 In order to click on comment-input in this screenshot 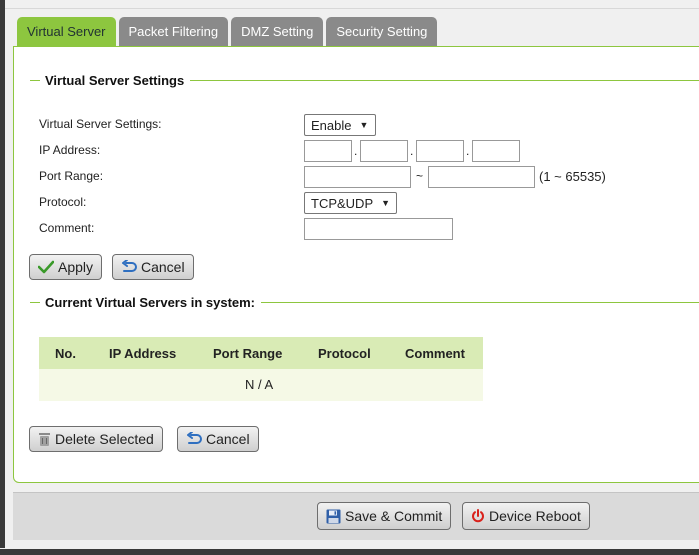, I will do `click(378, 229)`.